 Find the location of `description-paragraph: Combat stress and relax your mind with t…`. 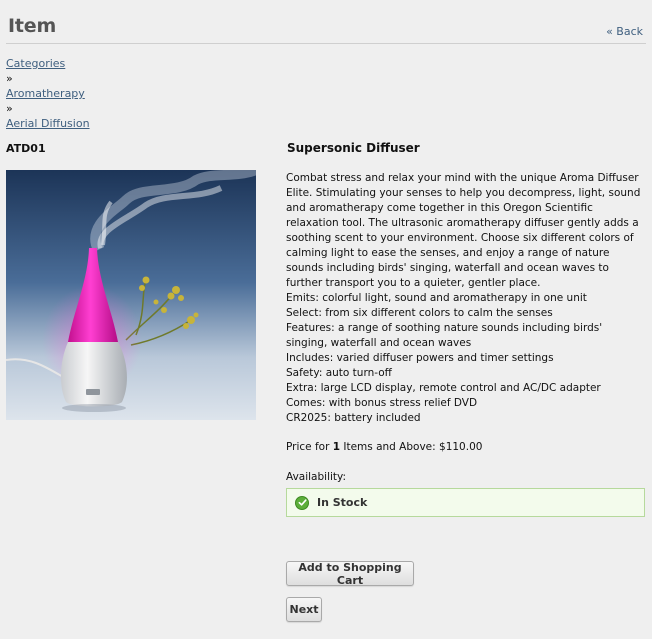

description-paragraph: Combat stress and relax your mind with t… is located at coordinates (463, 230).